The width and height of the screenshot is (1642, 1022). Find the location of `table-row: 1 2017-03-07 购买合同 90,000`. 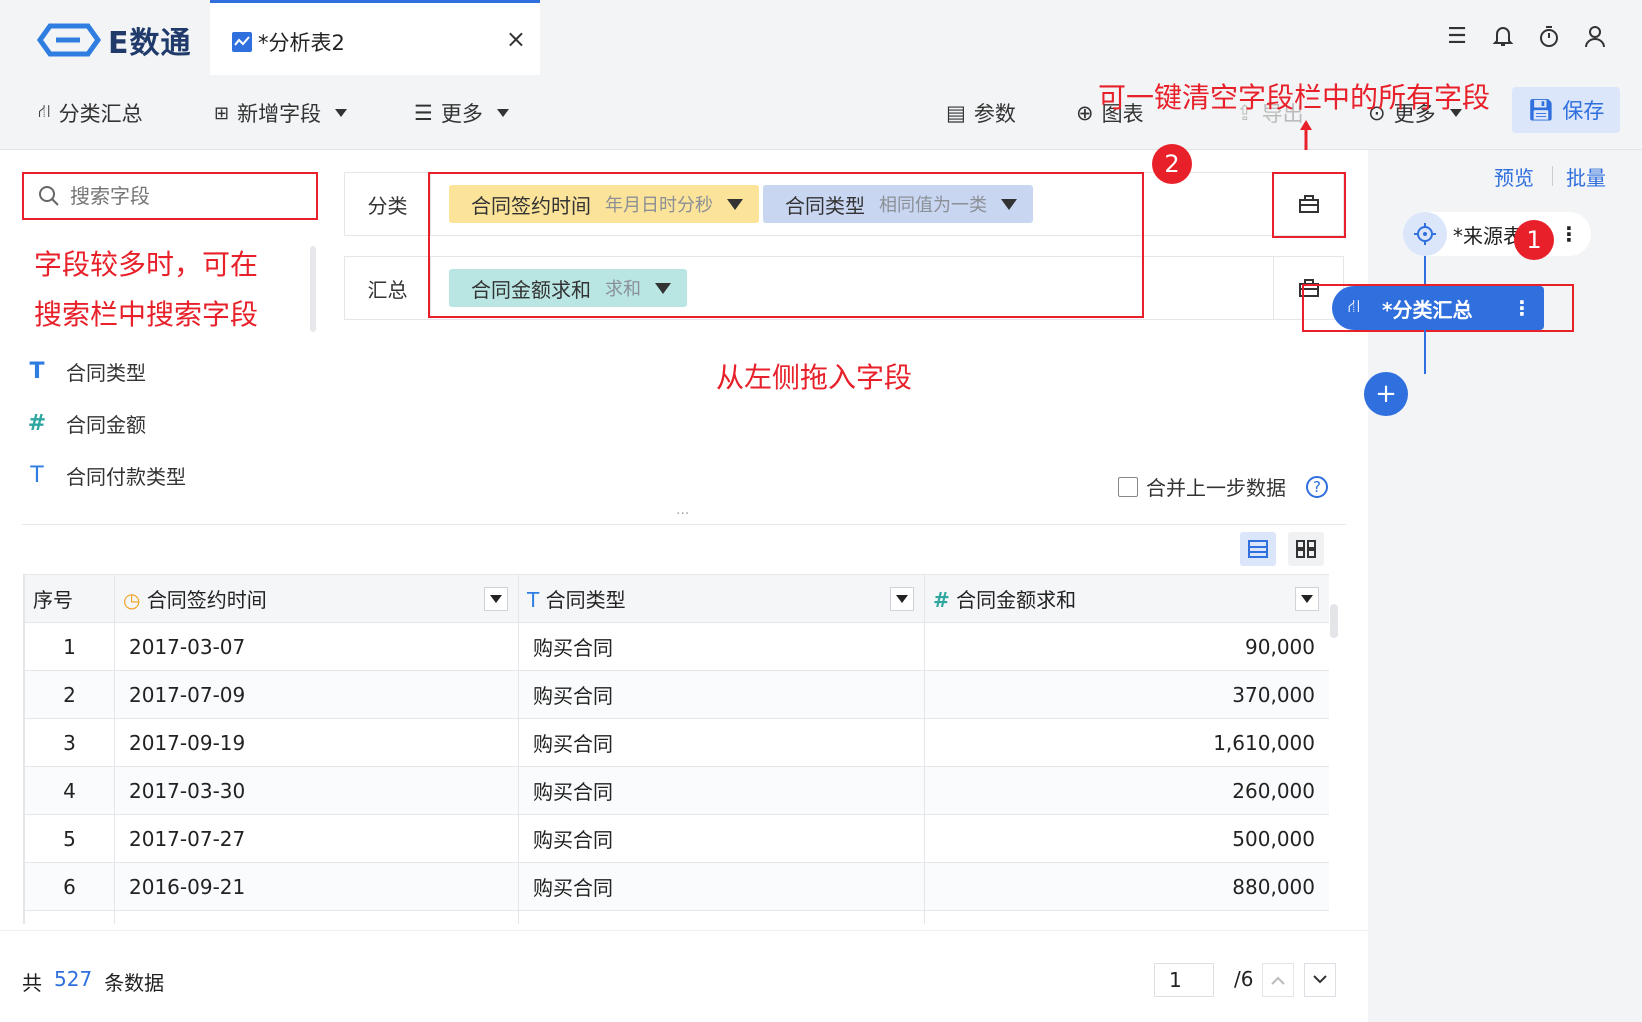

table-row: 1 2017-03-07 购买合同 90,000 is located at coordinates (676, 646).